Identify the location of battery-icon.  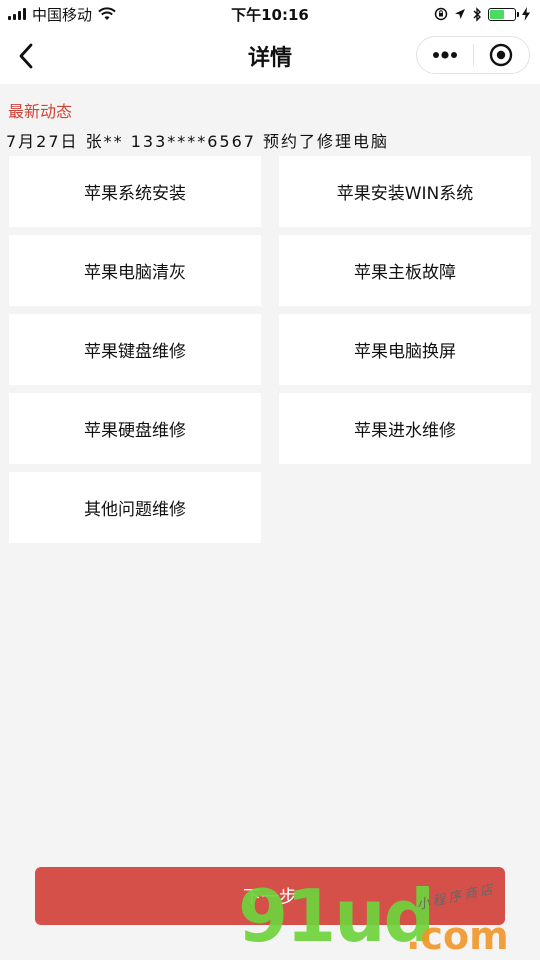
(503, 14).